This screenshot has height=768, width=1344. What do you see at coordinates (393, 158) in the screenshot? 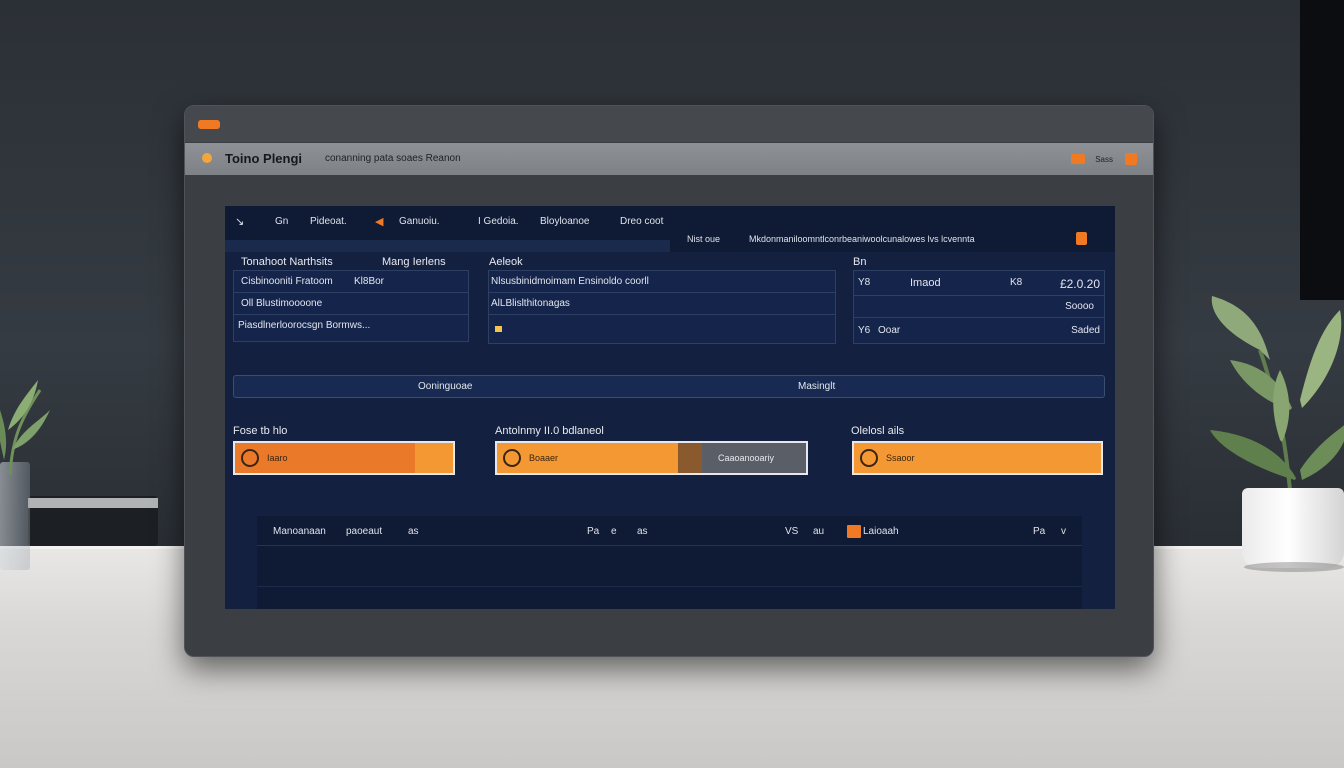
I see `app-subtitle: conanning pata soaes Reanon` at bounding box center [393, 158].